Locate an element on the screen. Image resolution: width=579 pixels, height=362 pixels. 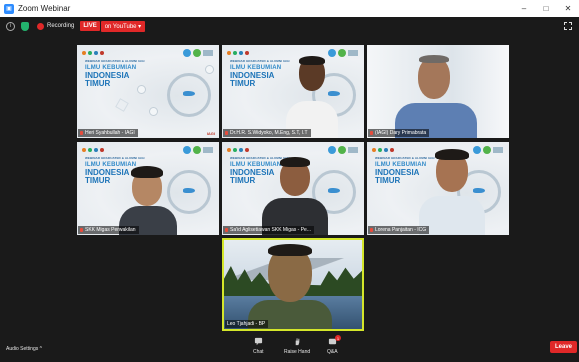
chat-button: Chat is located at coordinates (258, 346).